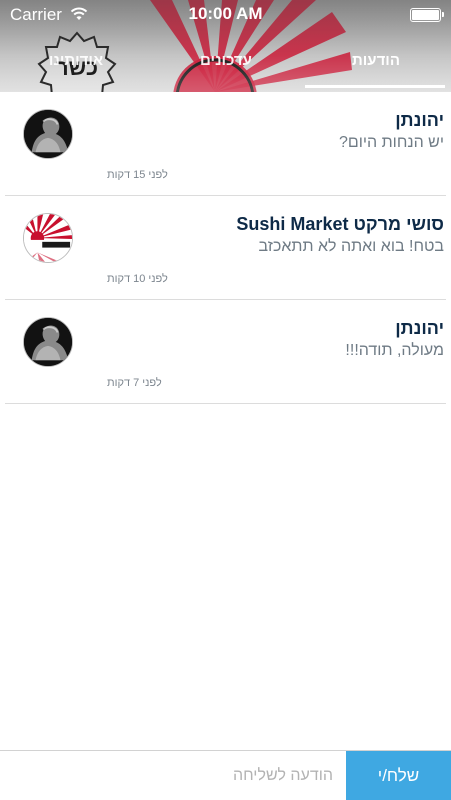 Image resolution: width=451 pixels, height=800 pixels. Describe the element at coordinates (76, 60) in the screenshot. I see `tab-about-label: אודותינו` at that location.